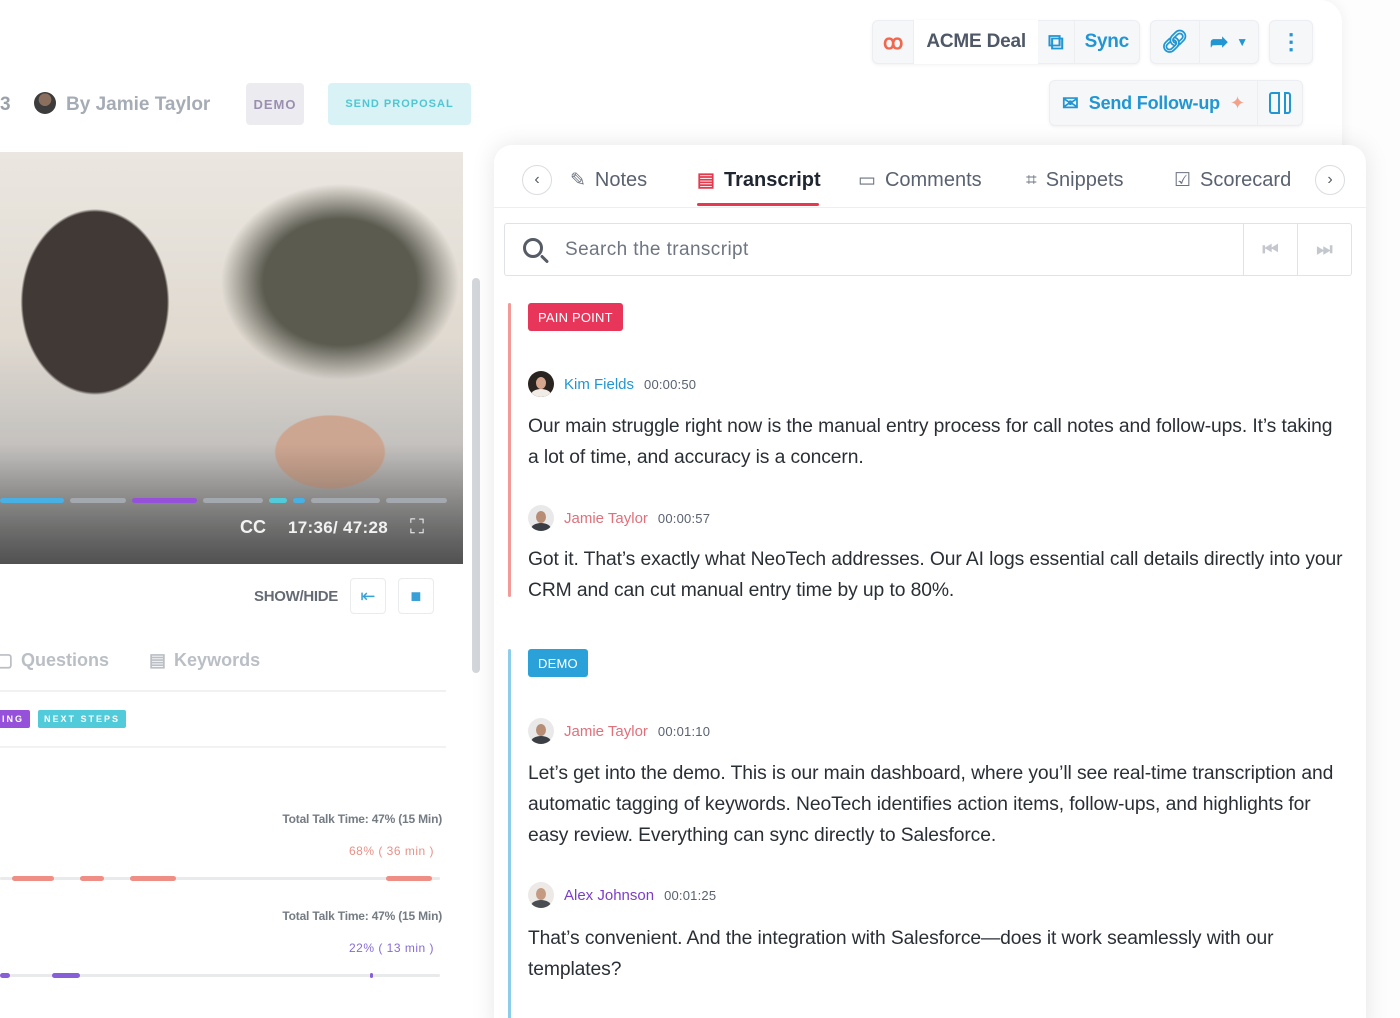  Describe the element at coordinates (82, 719) in the screenshot. I see `left-tag-next-steps: NEXT STEPS` at that location.